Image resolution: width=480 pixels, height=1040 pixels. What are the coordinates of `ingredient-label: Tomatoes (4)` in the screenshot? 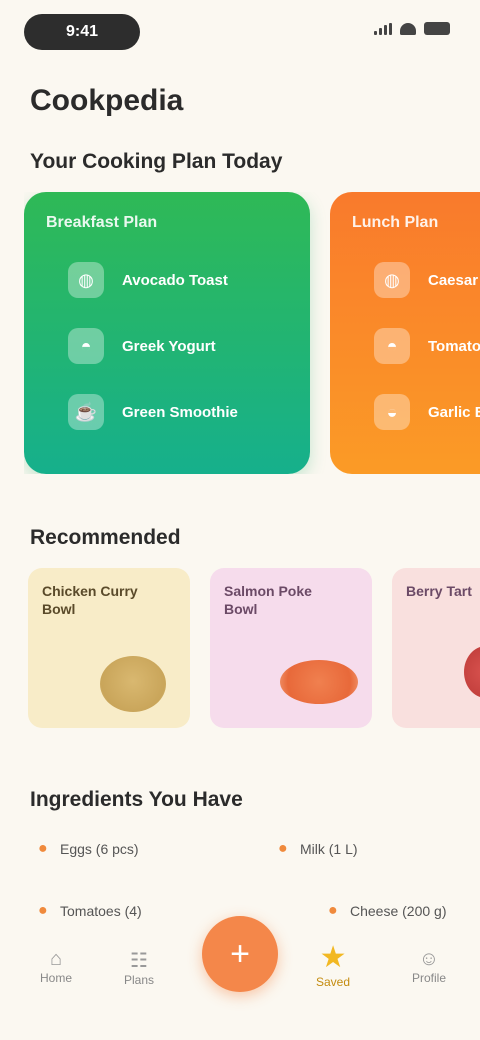 It's located at (101, 911).